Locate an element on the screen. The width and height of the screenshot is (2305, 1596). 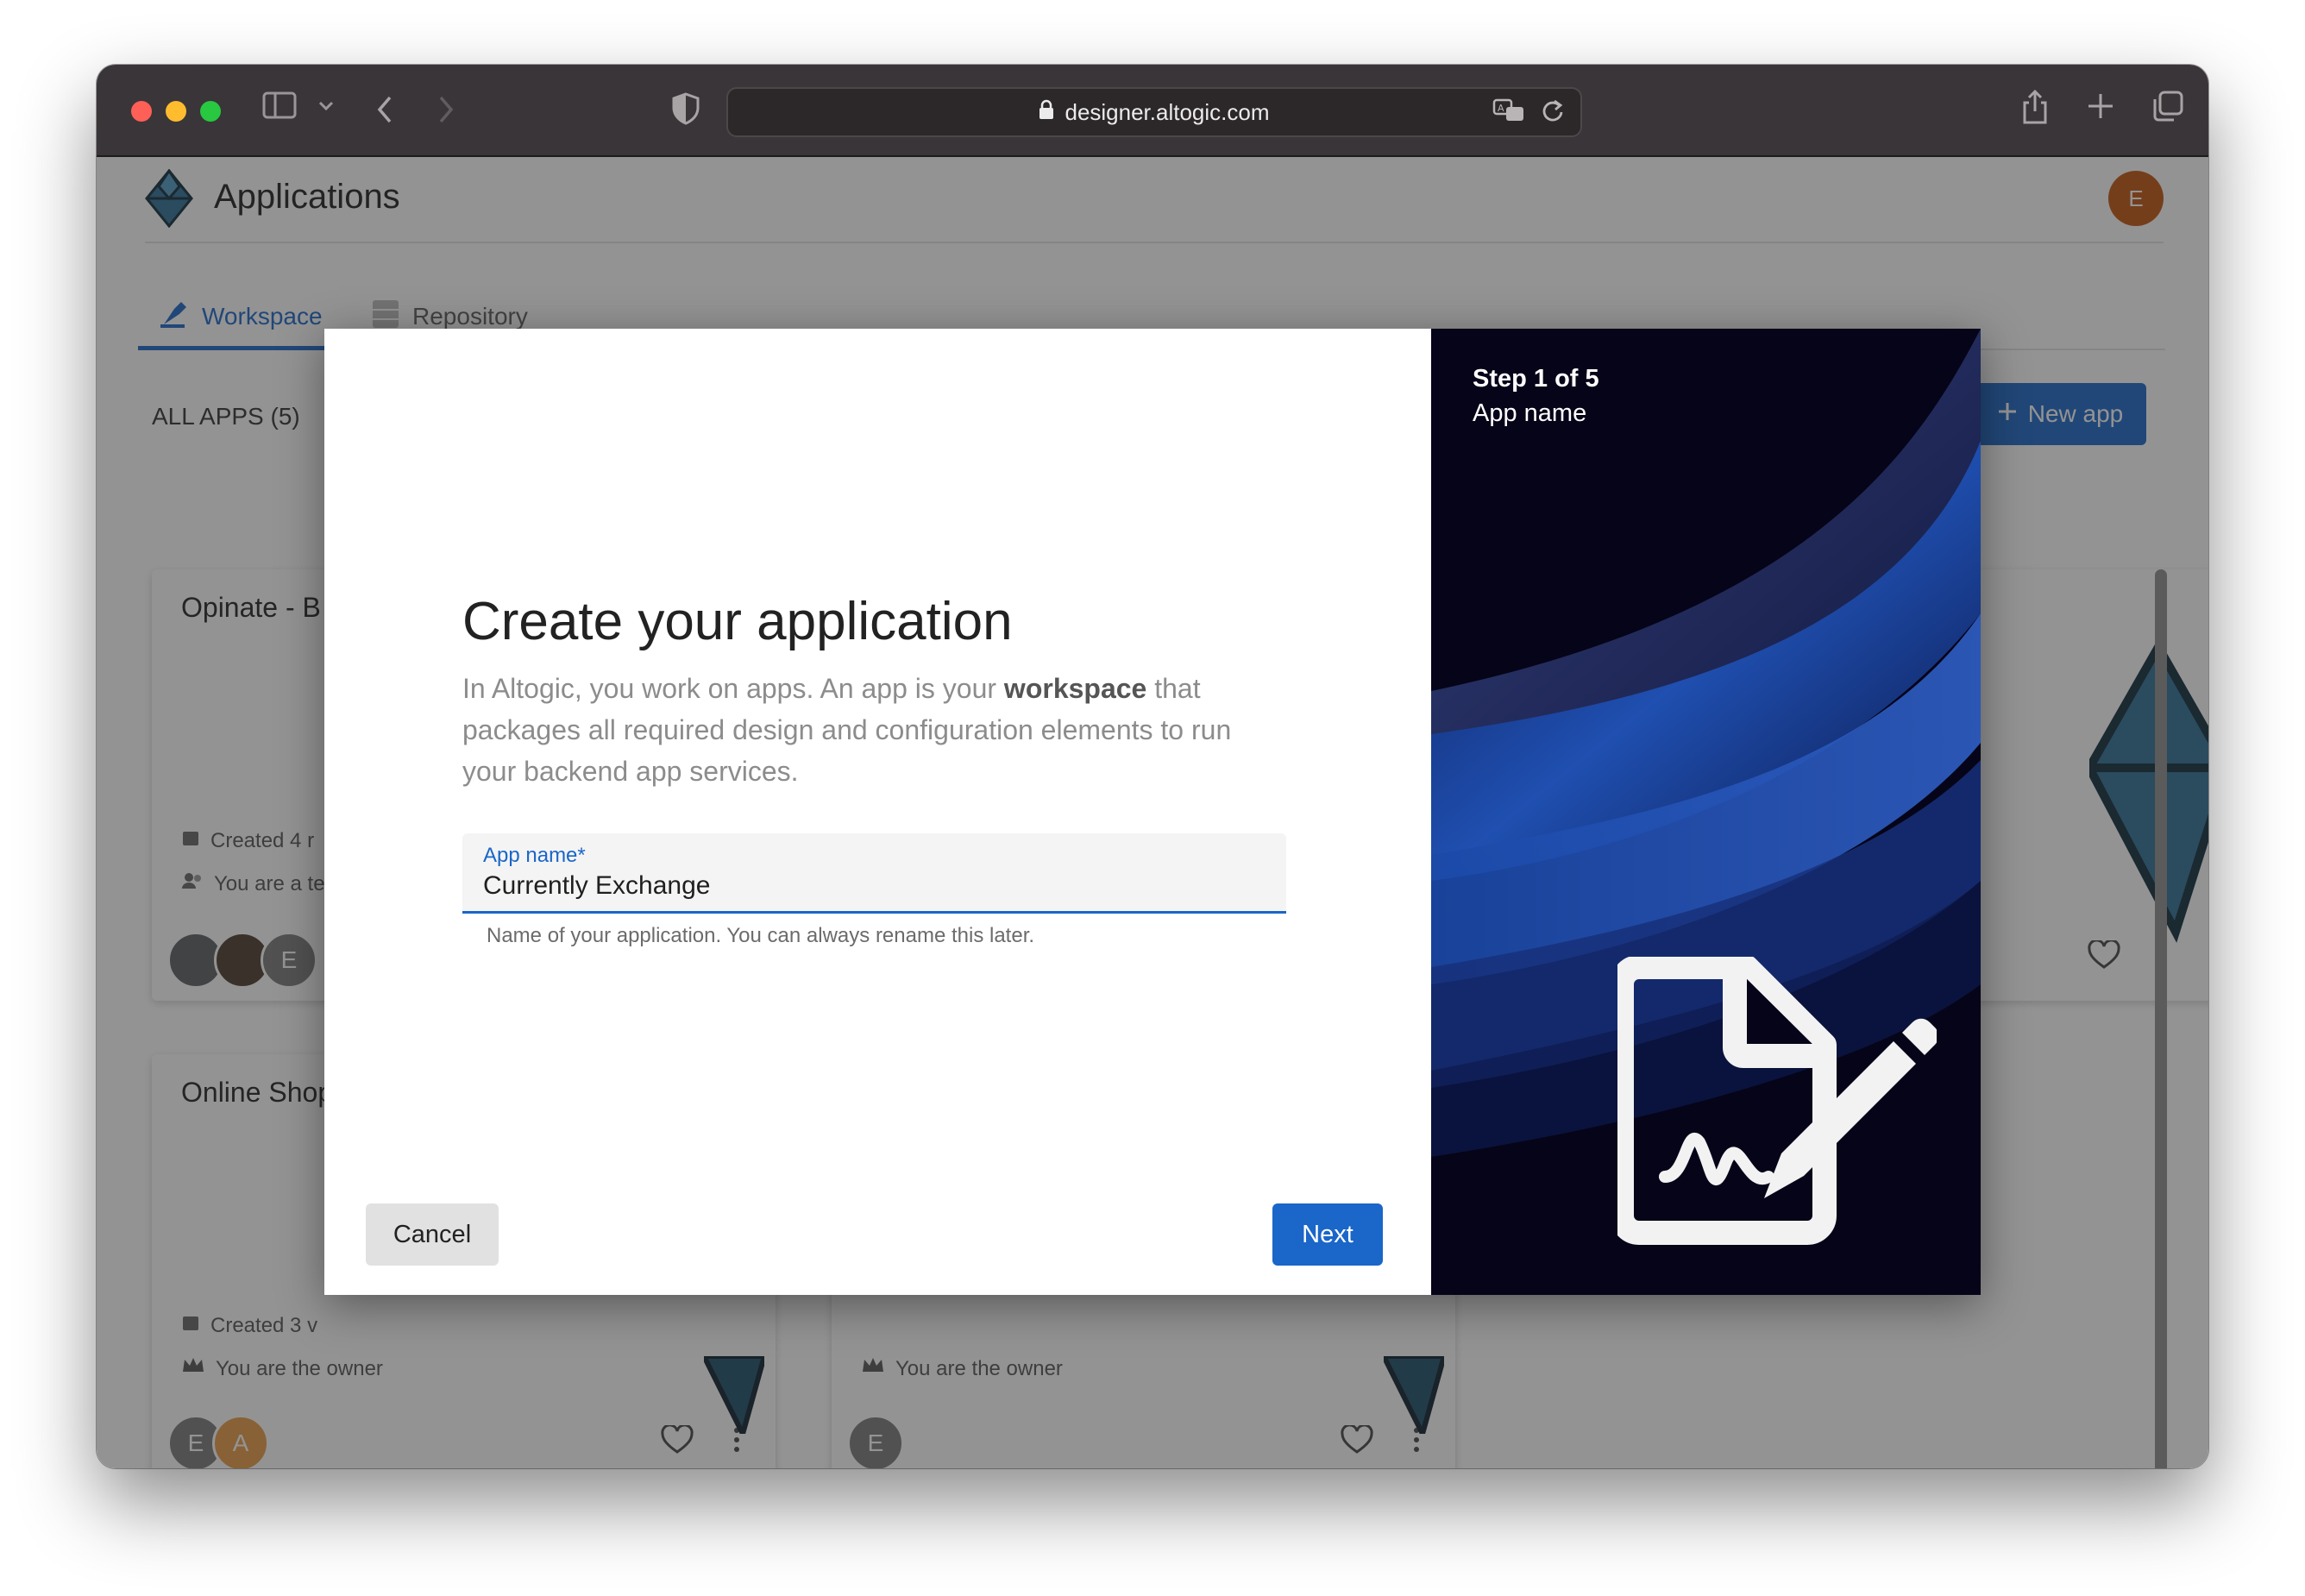
back-icon is located at coordinates (384, 112).